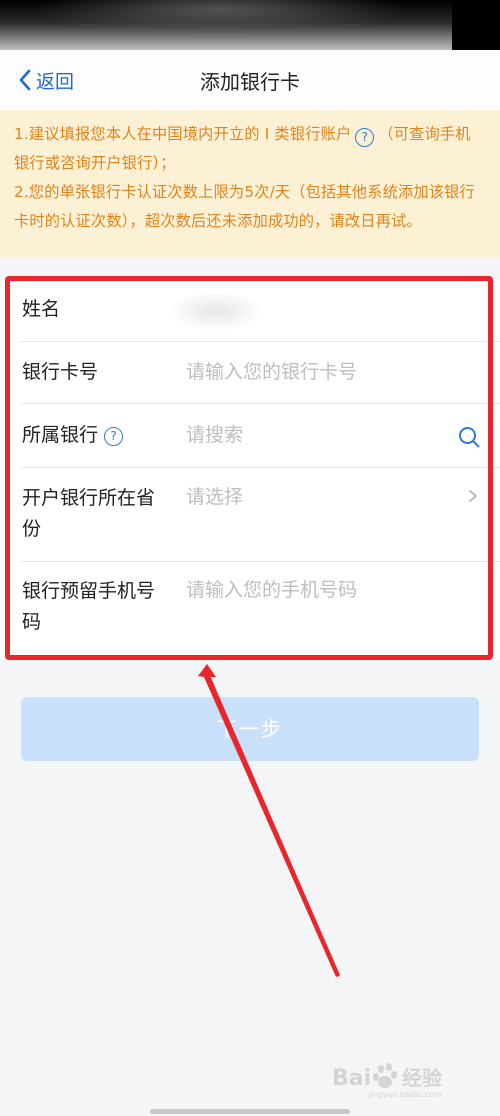 Image resolution: width=500 pixels, height=1116 pixels. I want to click on bank-row: 所属银行? 请搜索, so click(250, 436).